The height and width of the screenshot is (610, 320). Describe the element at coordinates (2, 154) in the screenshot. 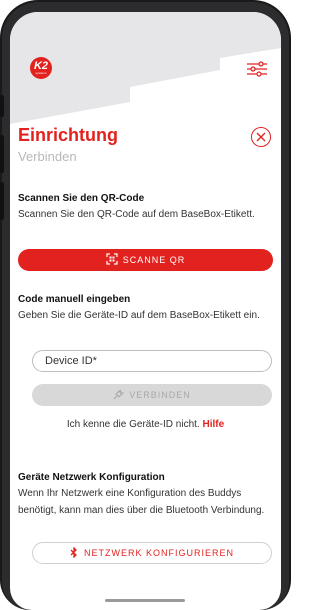

I see `phone-volume-up` at that location.